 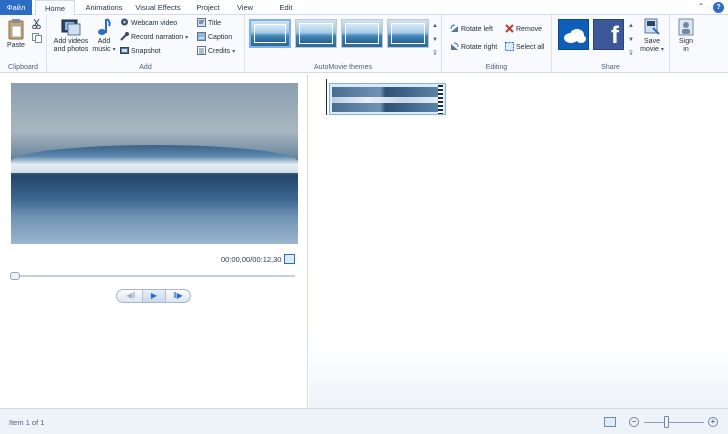 I want to click on themes-gallery-scroll: ▲ ▼ ⊽, so click(x=435, y=41).